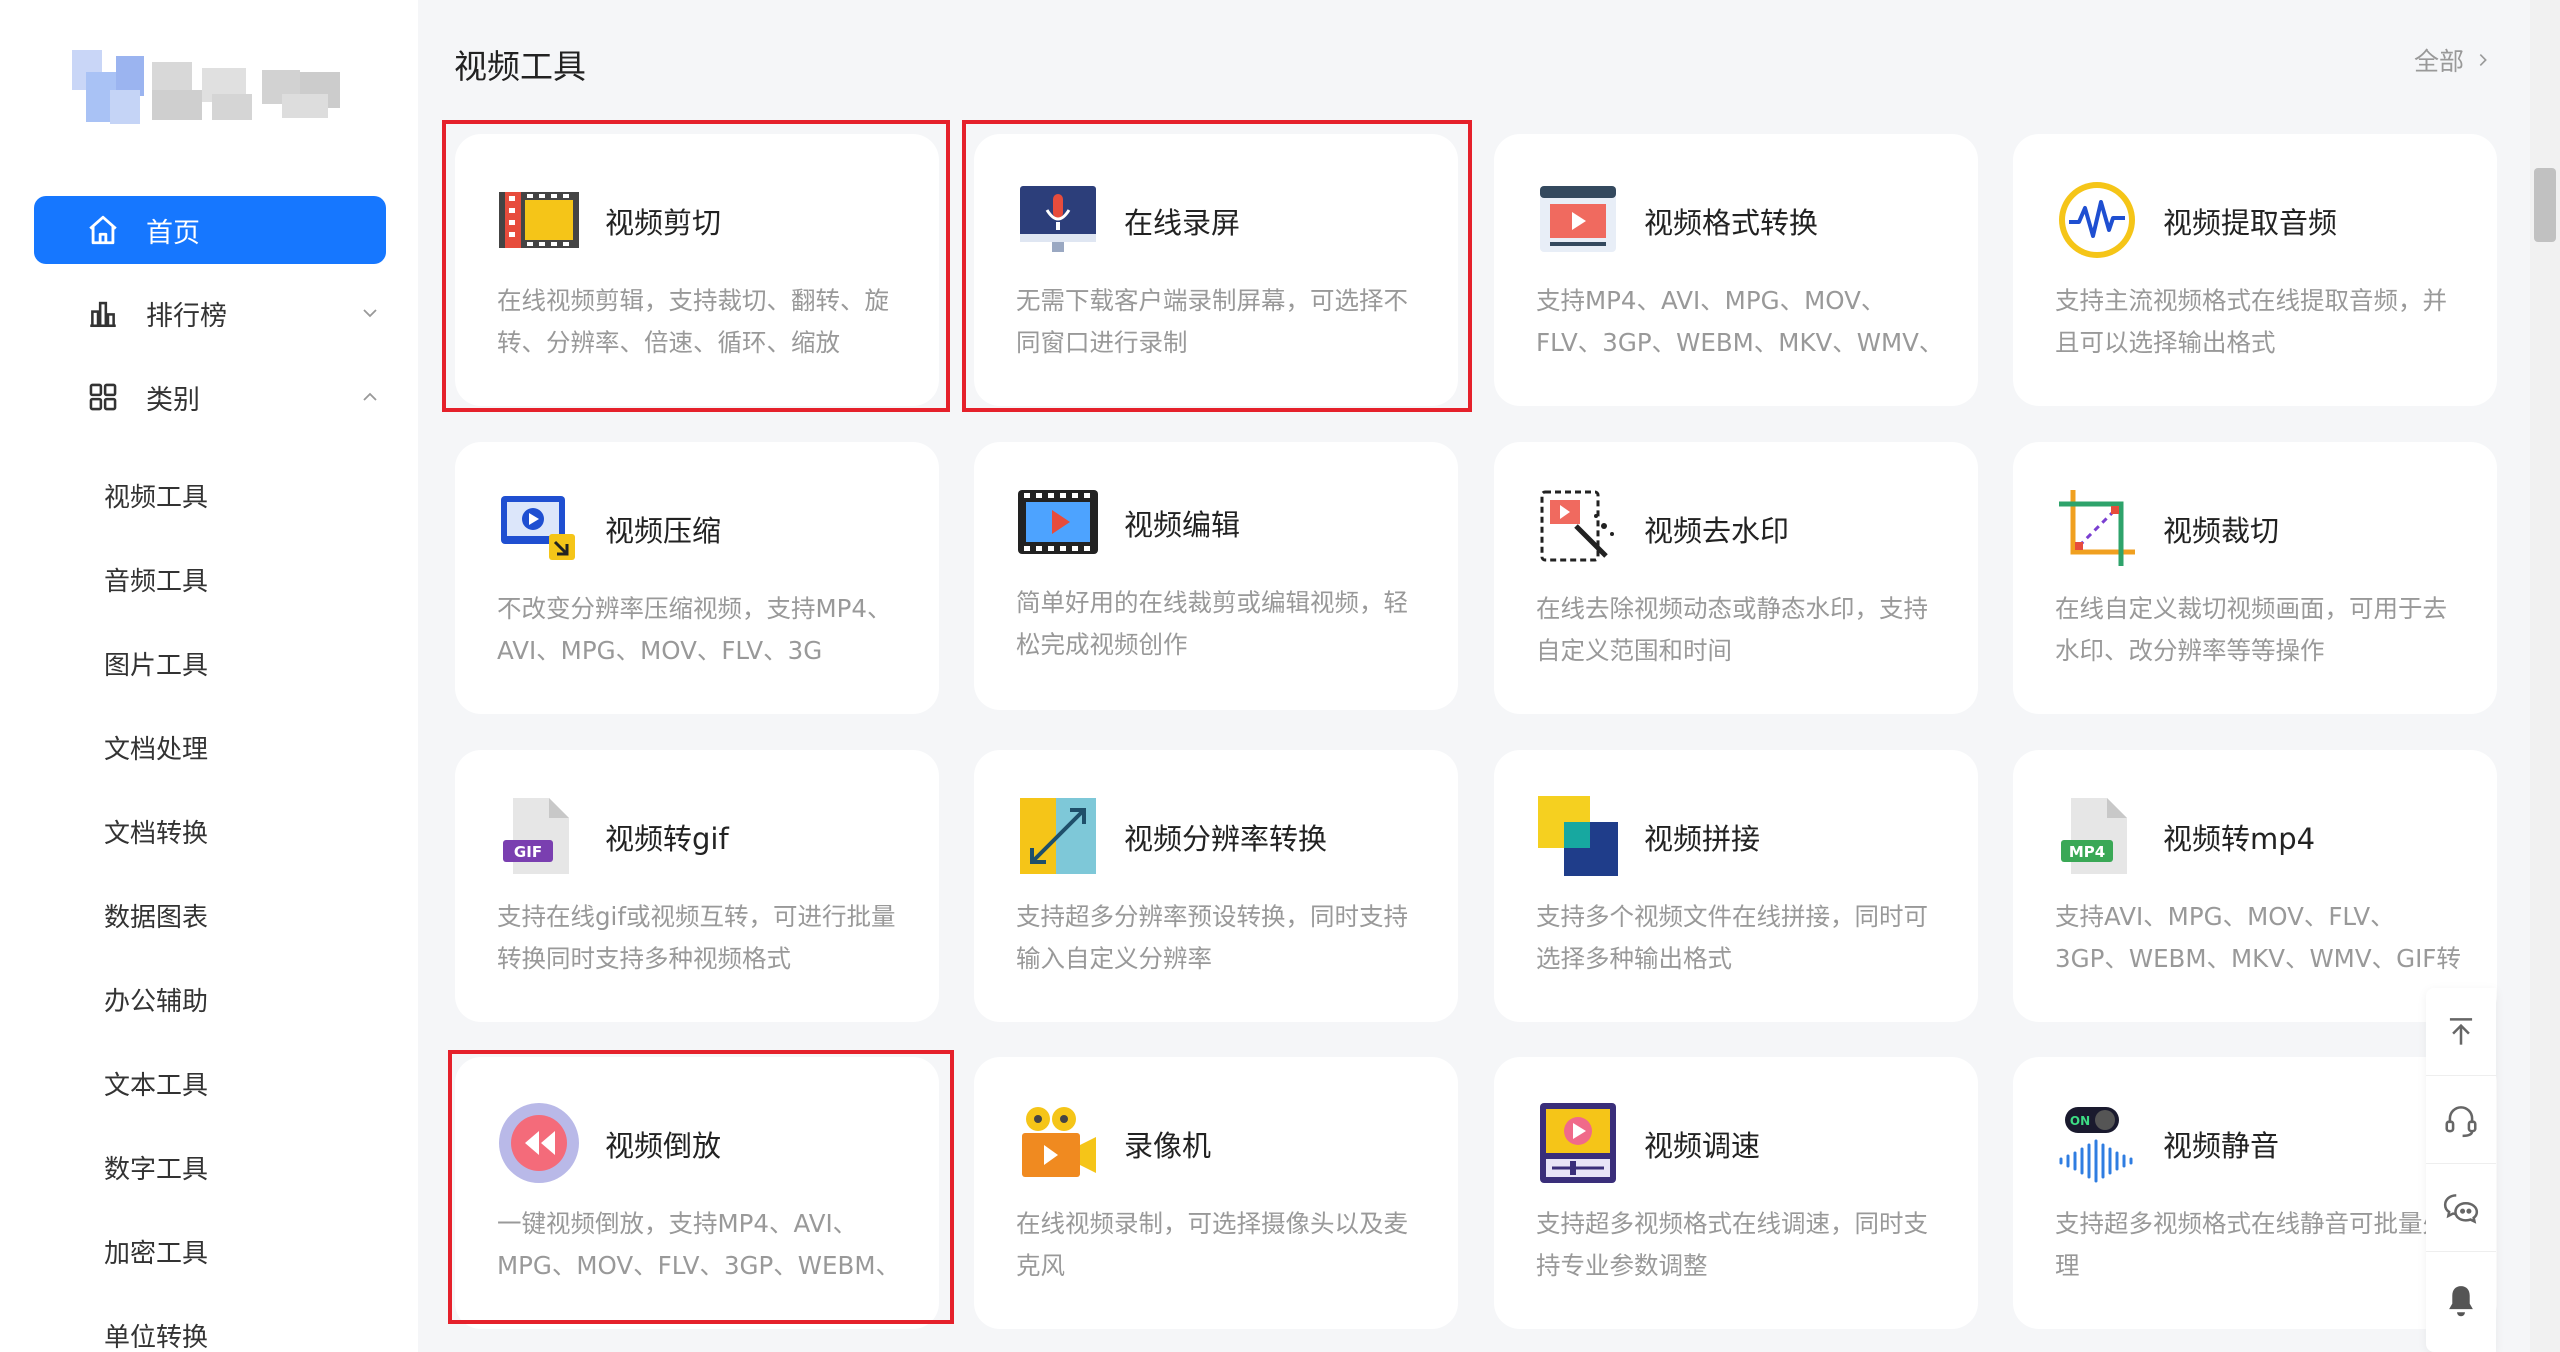  What do you see at coordinates (103, 314) in the screenshot?
I see `bar-chart-icon` at bounding box center [103, 314].